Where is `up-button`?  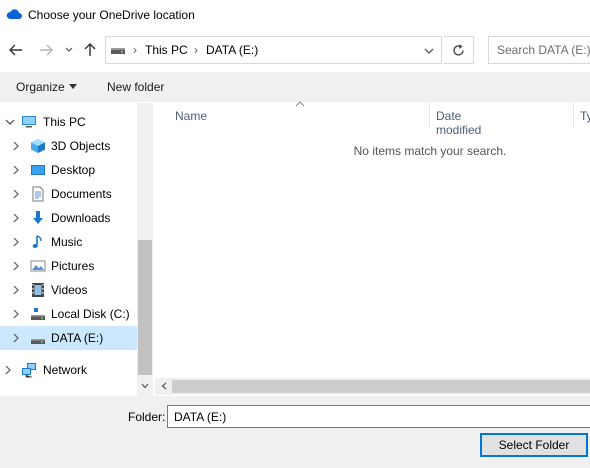 up-button is located at coordinates (90, 50).